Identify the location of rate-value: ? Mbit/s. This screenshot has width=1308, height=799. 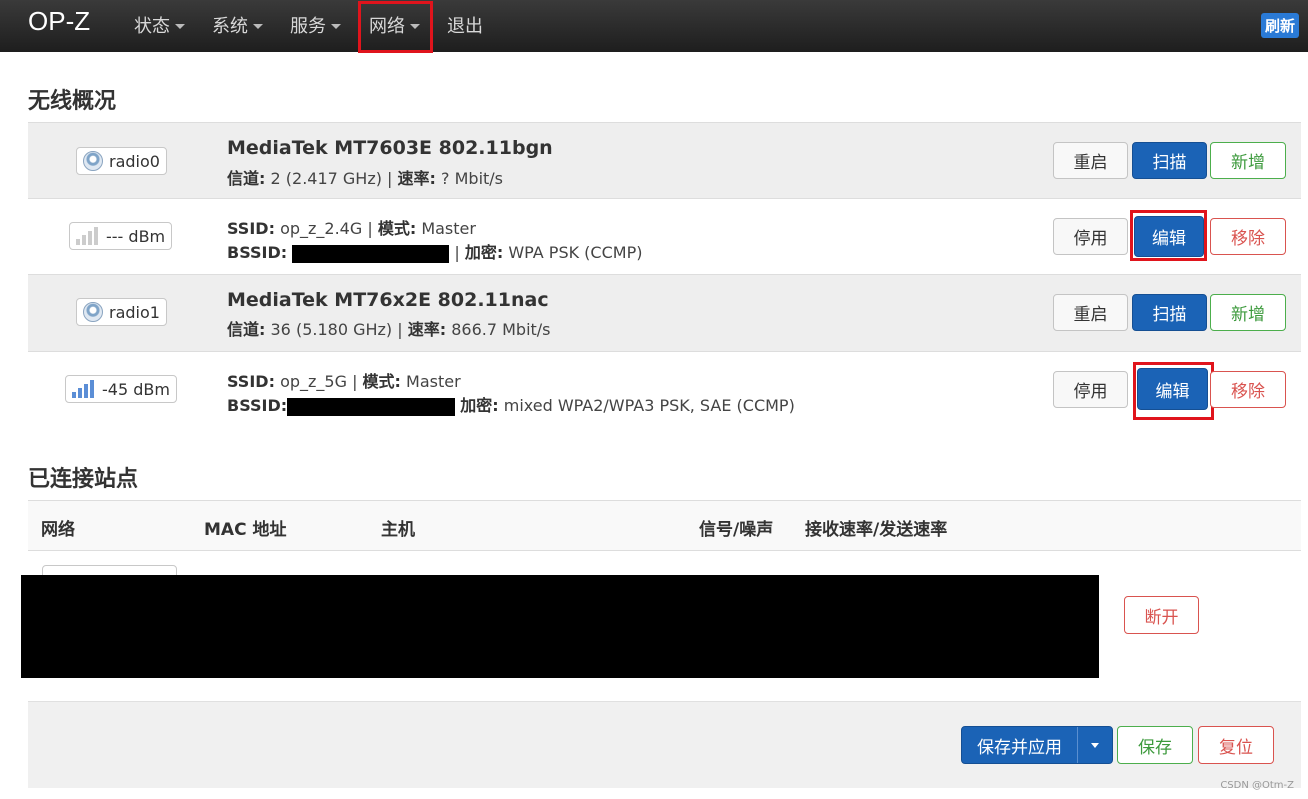
(472, 178).